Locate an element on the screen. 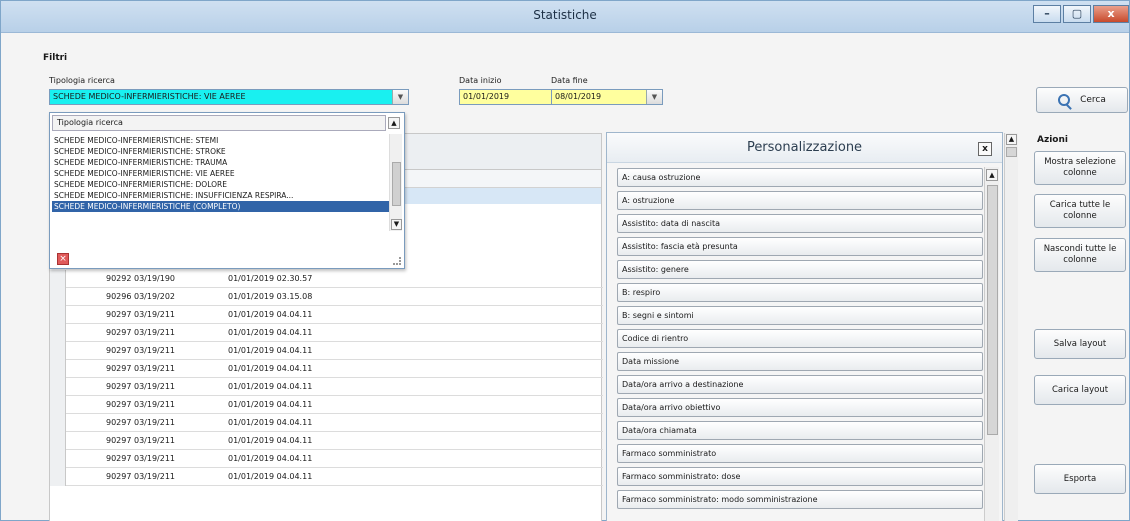 The width and height of the screenshot is (1130, 521). window-controls: – ▢ x is located at coordinates (1081, 14).